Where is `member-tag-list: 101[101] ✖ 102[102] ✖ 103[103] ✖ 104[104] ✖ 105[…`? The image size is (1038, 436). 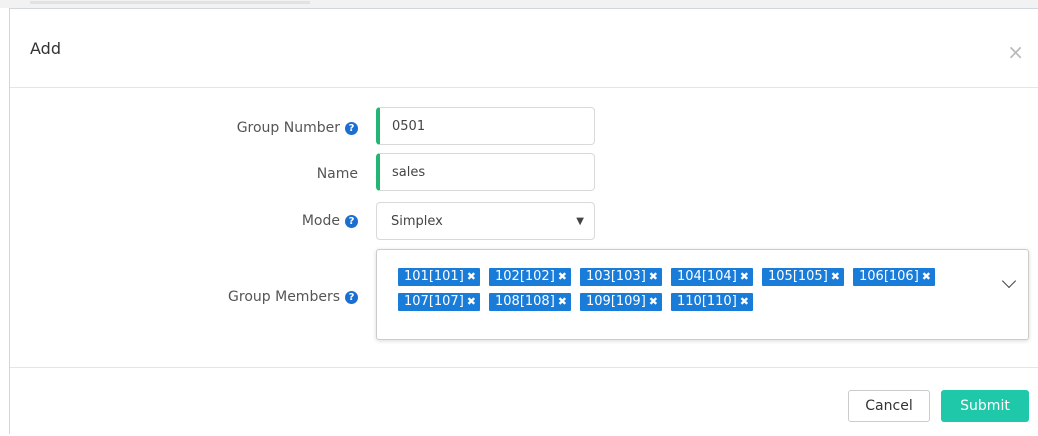 member-tag-list: 101[101] ✖ 102[102] ✖ 103[103] ✖ 104[104] ✖ 105[… is located at coordinates (698, 289).